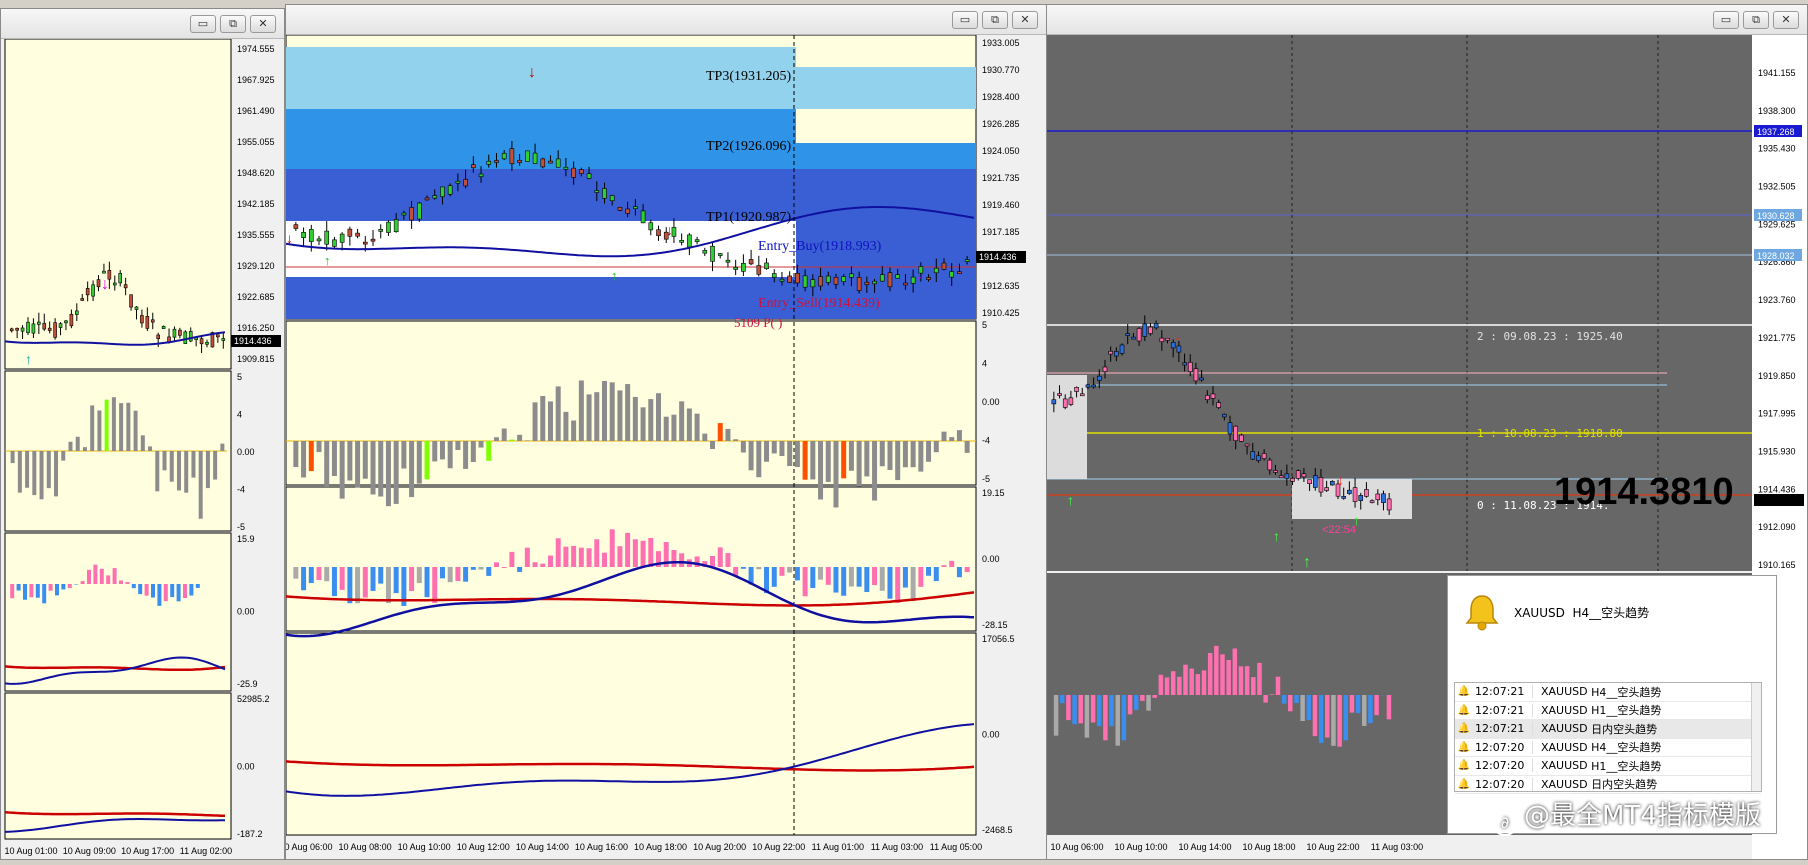 This screenshot has height=865, width=1808. What do you see at coordinates (239, 377) in the screenshot?
I see `indicator-tick: 5` at bounding box center [239, 377].